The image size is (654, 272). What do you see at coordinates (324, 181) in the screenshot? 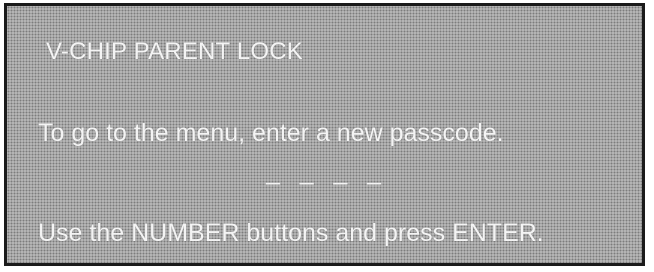
I see `passcode-entry-field: – – – –` at bounding box center [324, 181].